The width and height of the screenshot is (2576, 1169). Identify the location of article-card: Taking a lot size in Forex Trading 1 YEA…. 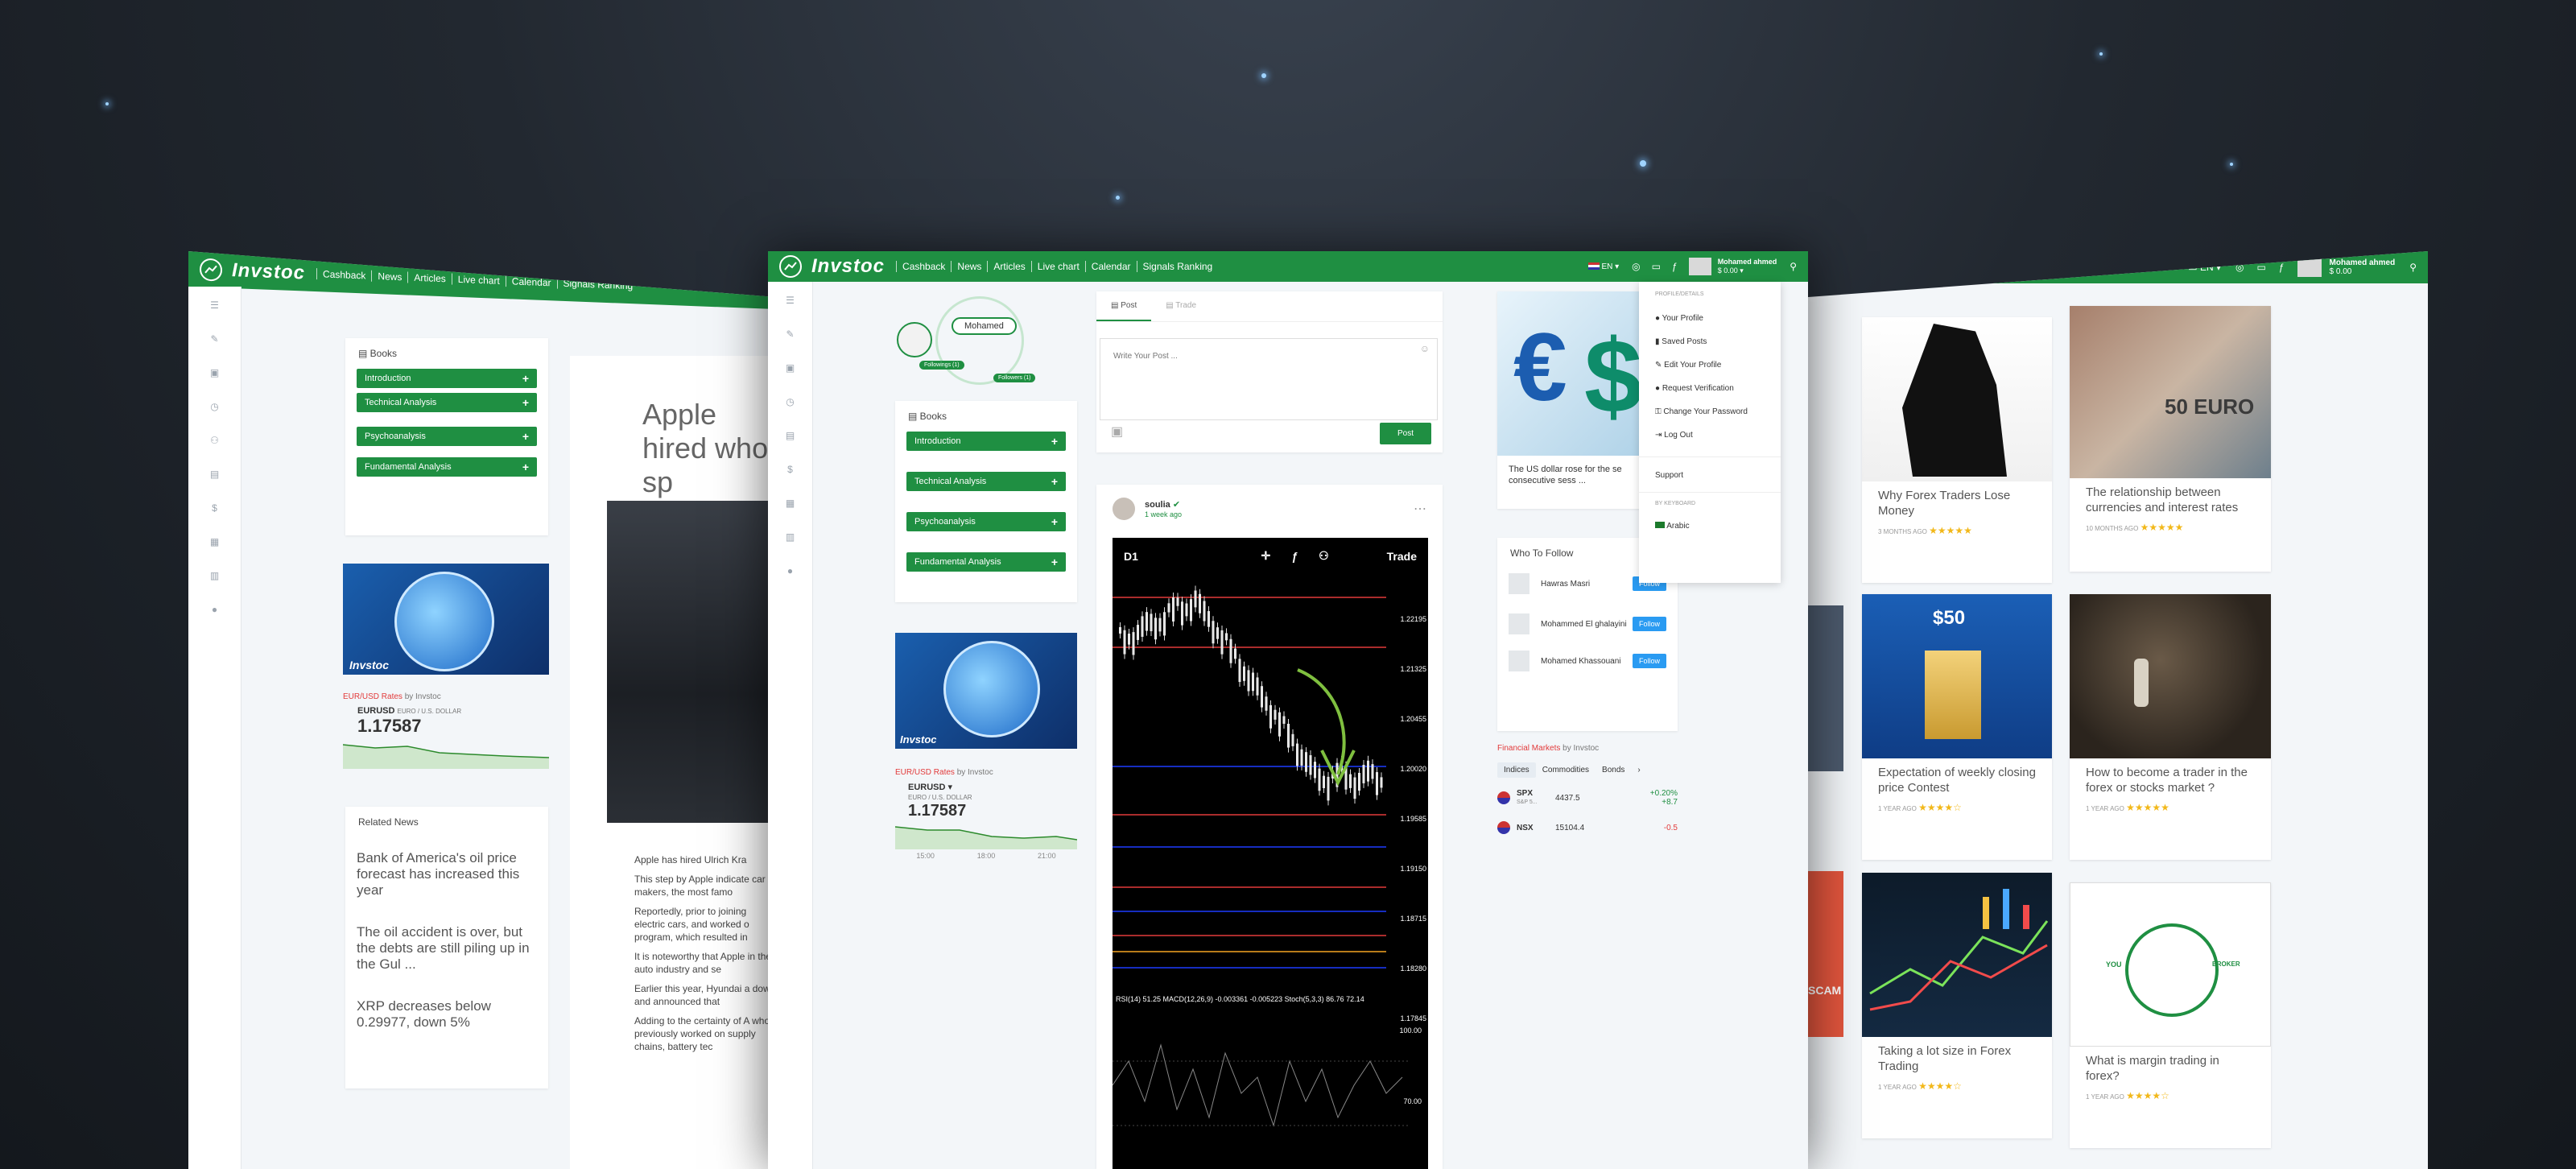
(1957, 1005).